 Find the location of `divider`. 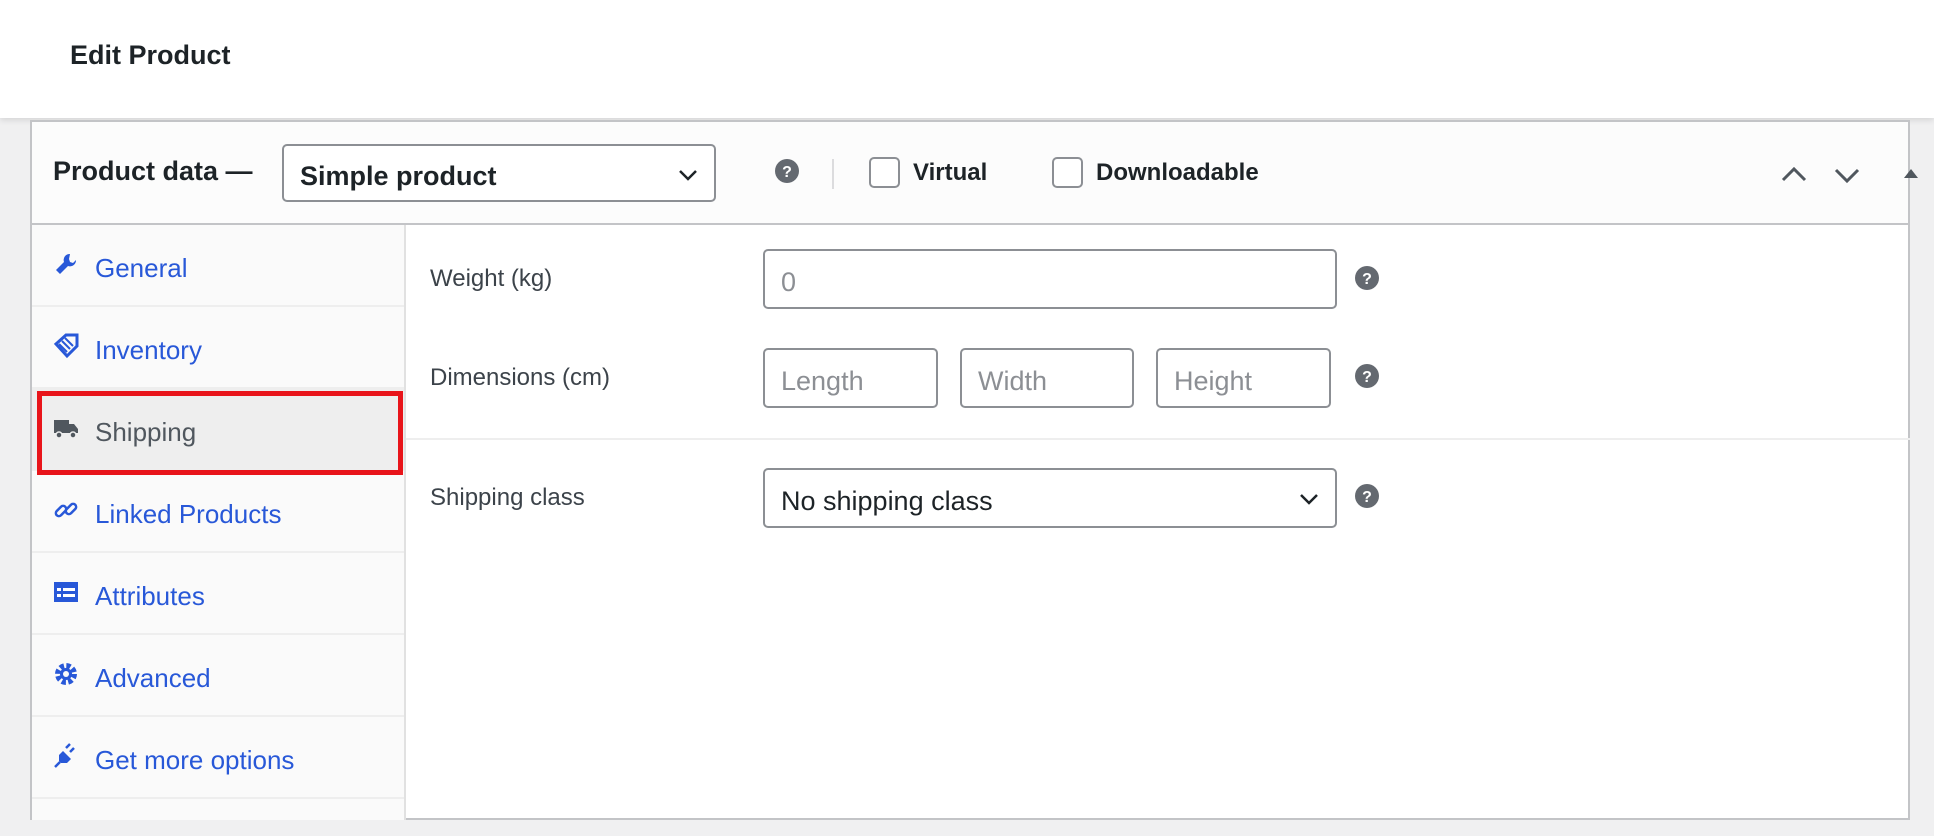

divider is located at coordinates (833, 174).